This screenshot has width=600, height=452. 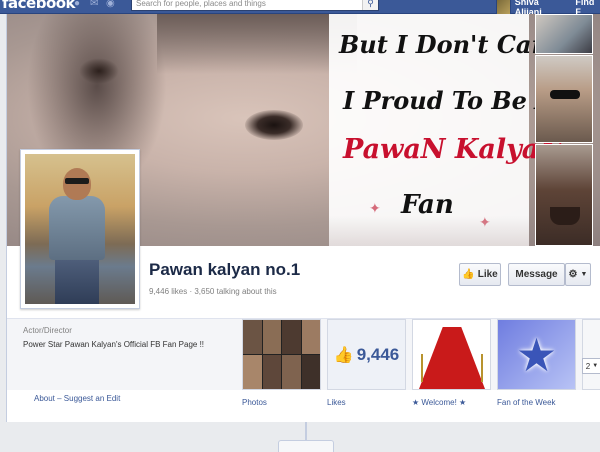 What do you see at coordinates (213, 291) in the screenshot?
I see `page-stats: 9,446 likes · 3,650 talking about this` at bounding box center [213, 291].